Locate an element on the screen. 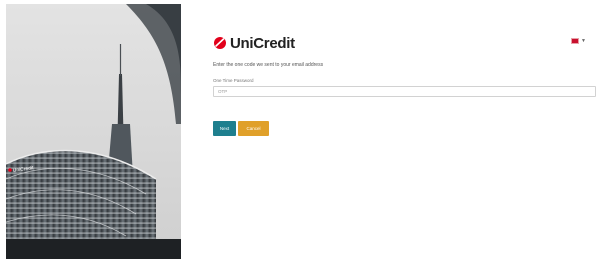  chevron-down-icon: ▼ is located at coordinates (583, 40).